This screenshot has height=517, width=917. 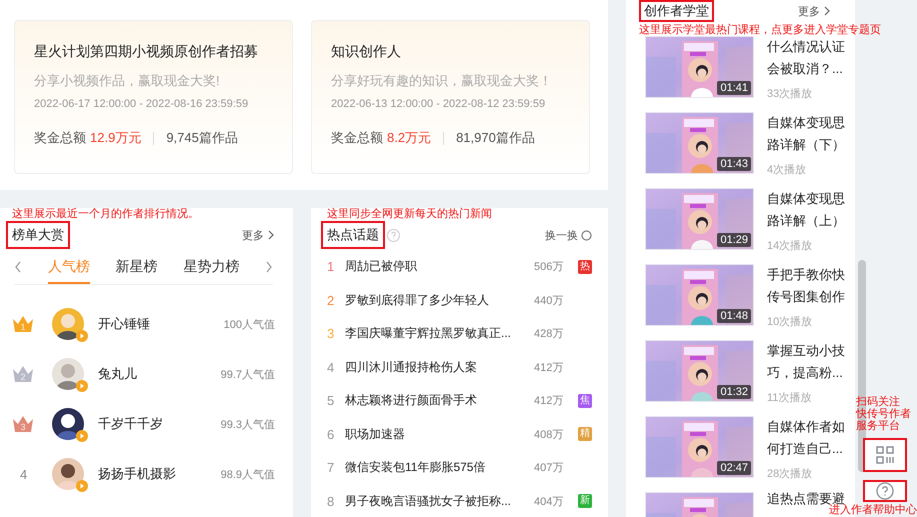 I want to click on campaign-period: 2022-06-13 12:00:00 - 2022-08-12 23:59:59, so click(x=438, y=104).